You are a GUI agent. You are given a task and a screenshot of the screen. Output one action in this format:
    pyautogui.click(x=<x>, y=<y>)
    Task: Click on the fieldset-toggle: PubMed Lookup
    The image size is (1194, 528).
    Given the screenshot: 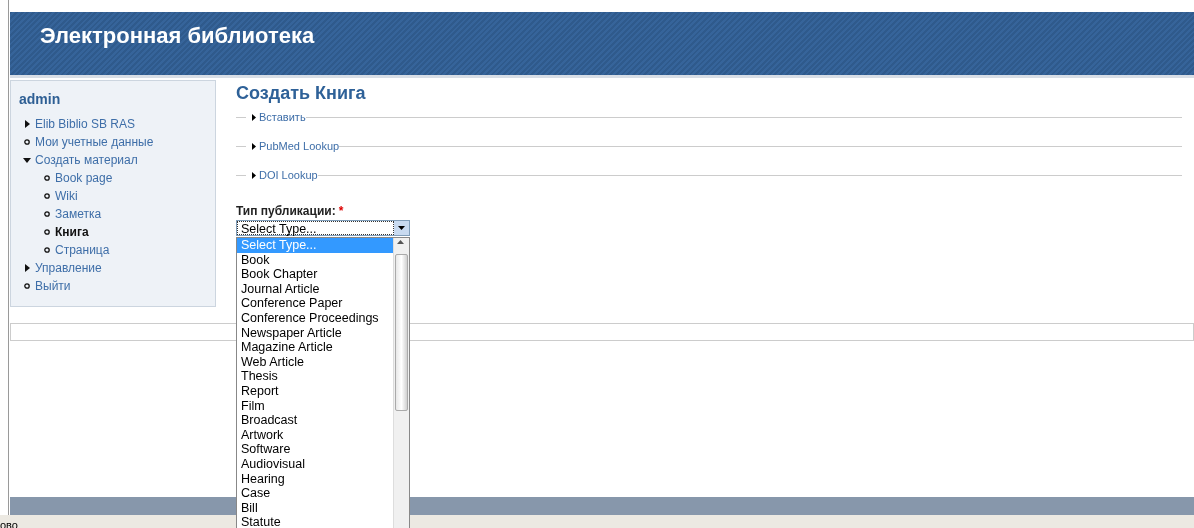 What is the action you would take?
    pyautogui.click(x=296, y=146)
    